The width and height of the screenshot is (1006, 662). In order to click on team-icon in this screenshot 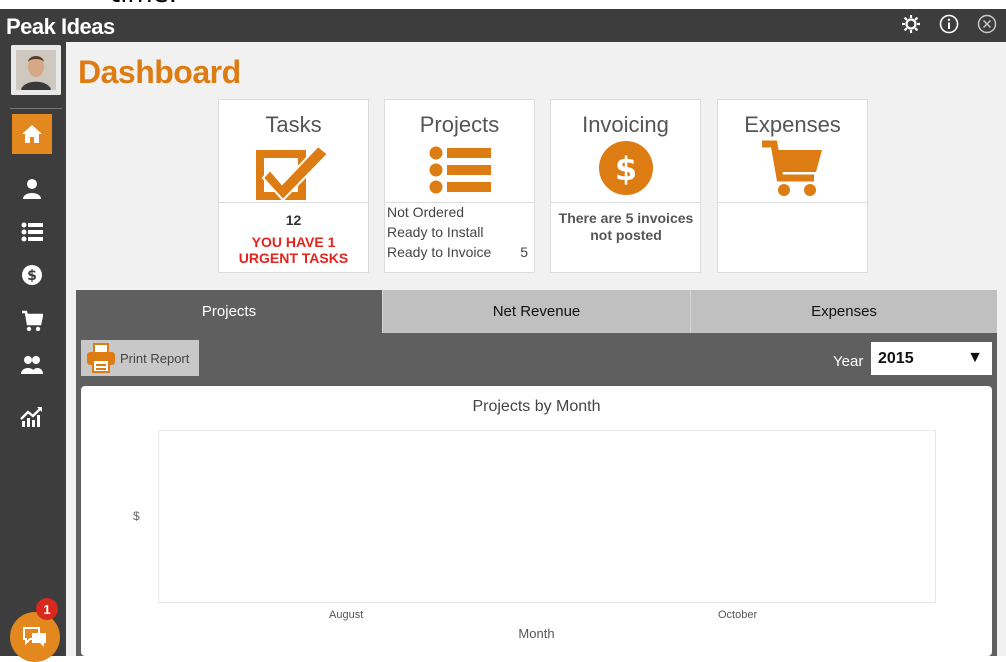, I will do `click(32, 365)`.